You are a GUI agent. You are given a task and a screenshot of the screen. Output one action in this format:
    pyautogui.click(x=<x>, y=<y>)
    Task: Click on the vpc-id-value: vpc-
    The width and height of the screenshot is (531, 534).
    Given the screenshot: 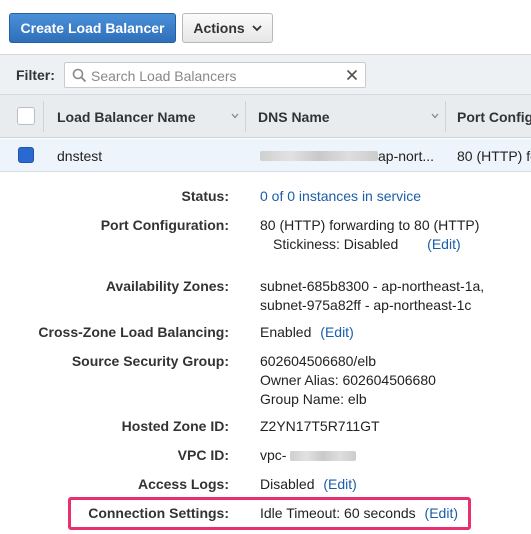 What is the action you would take?
    pyautogui.click(x=308, y=455)
    